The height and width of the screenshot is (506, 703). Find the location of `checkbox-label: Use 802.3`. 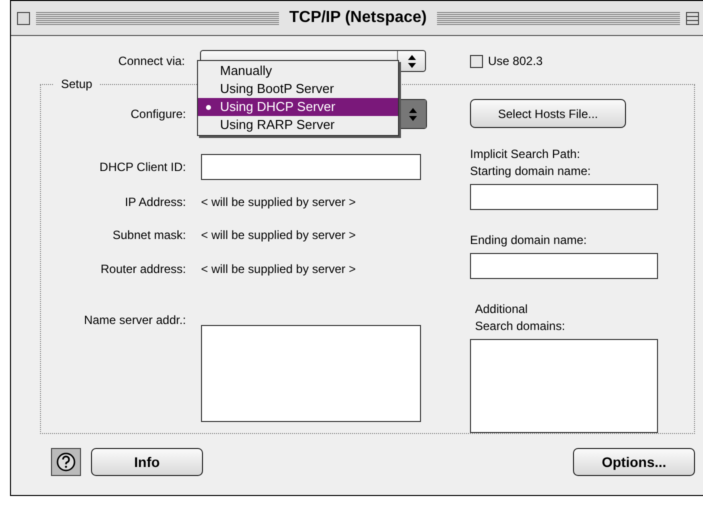

checkbox-label: Use 802.3 is located at coordinates (515, 61).